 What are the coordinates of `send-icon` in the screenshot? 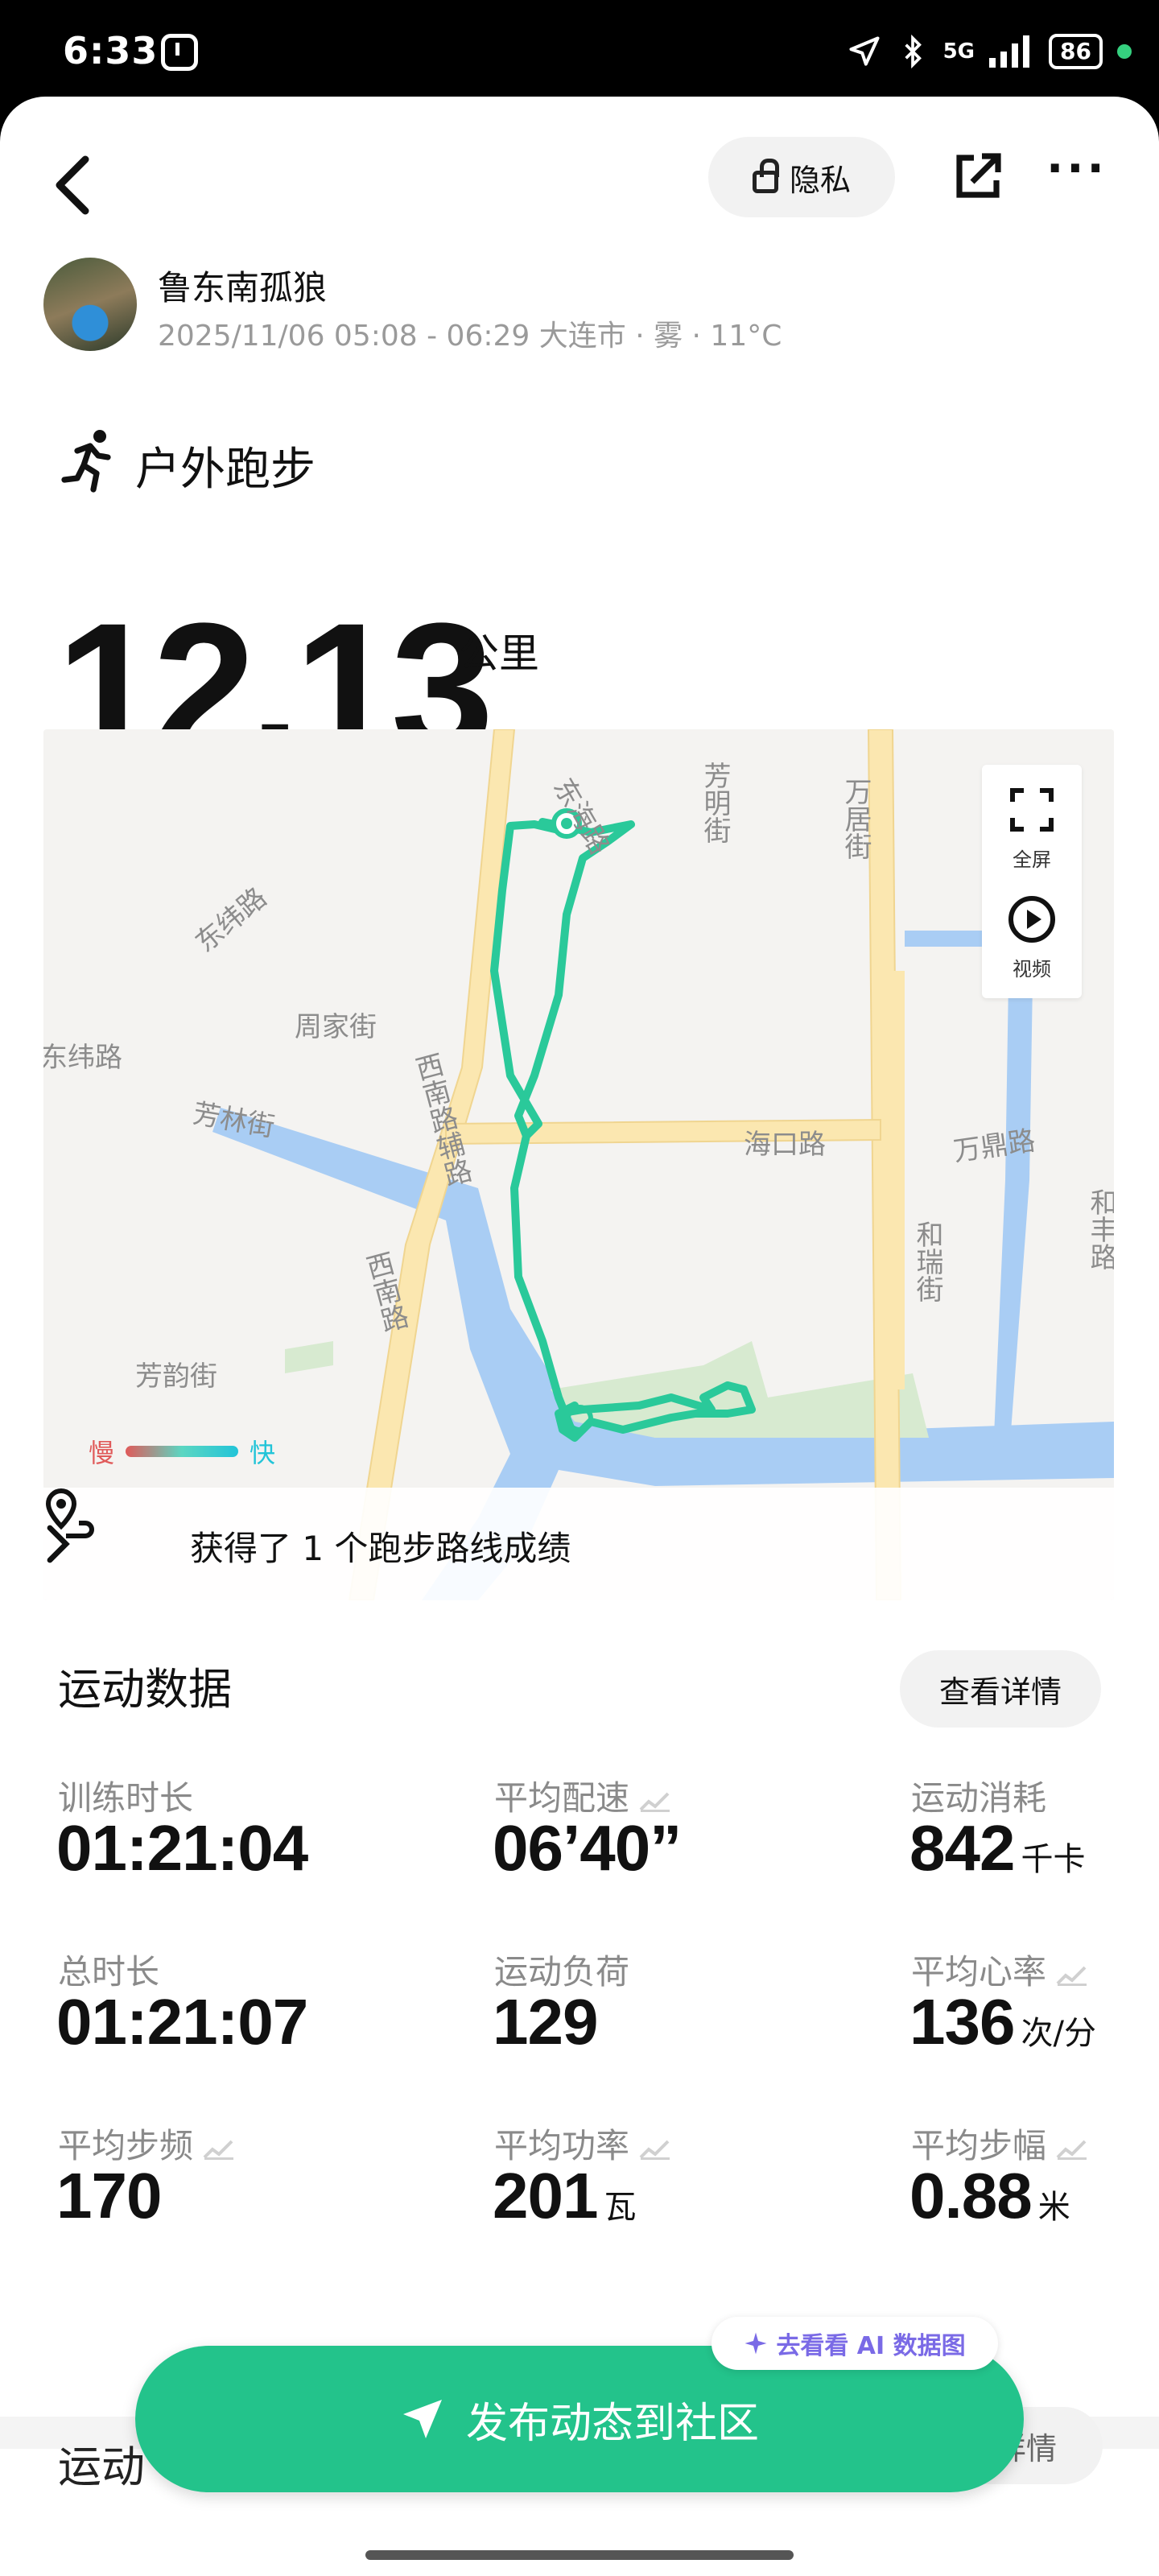 It's located at (422, 2419).